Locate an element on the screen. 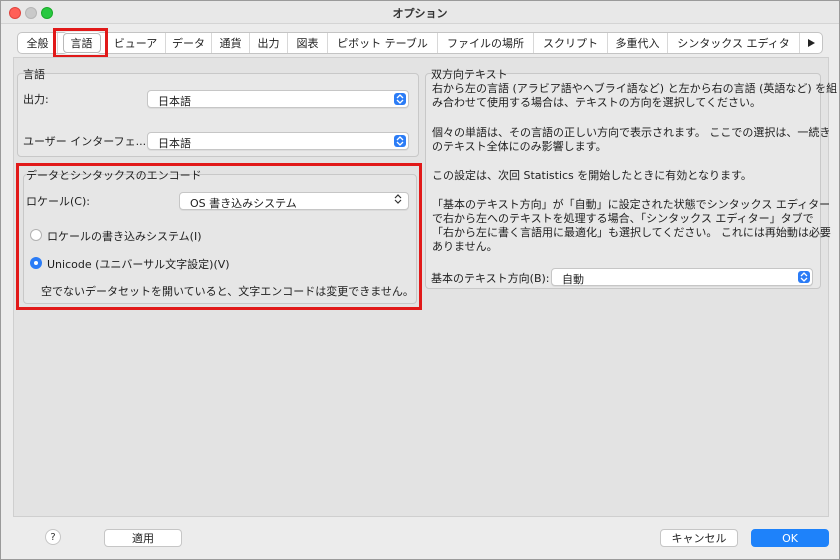 This screenshot has width=840, height=560. tab-label: 通貨 is located at coordinates (230, 43).